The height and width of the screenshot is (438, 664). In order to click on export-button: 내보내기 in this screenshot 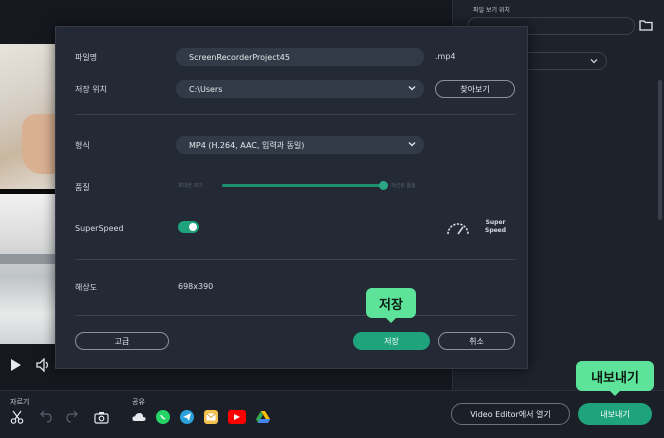, I will do `click(615, 414)`.